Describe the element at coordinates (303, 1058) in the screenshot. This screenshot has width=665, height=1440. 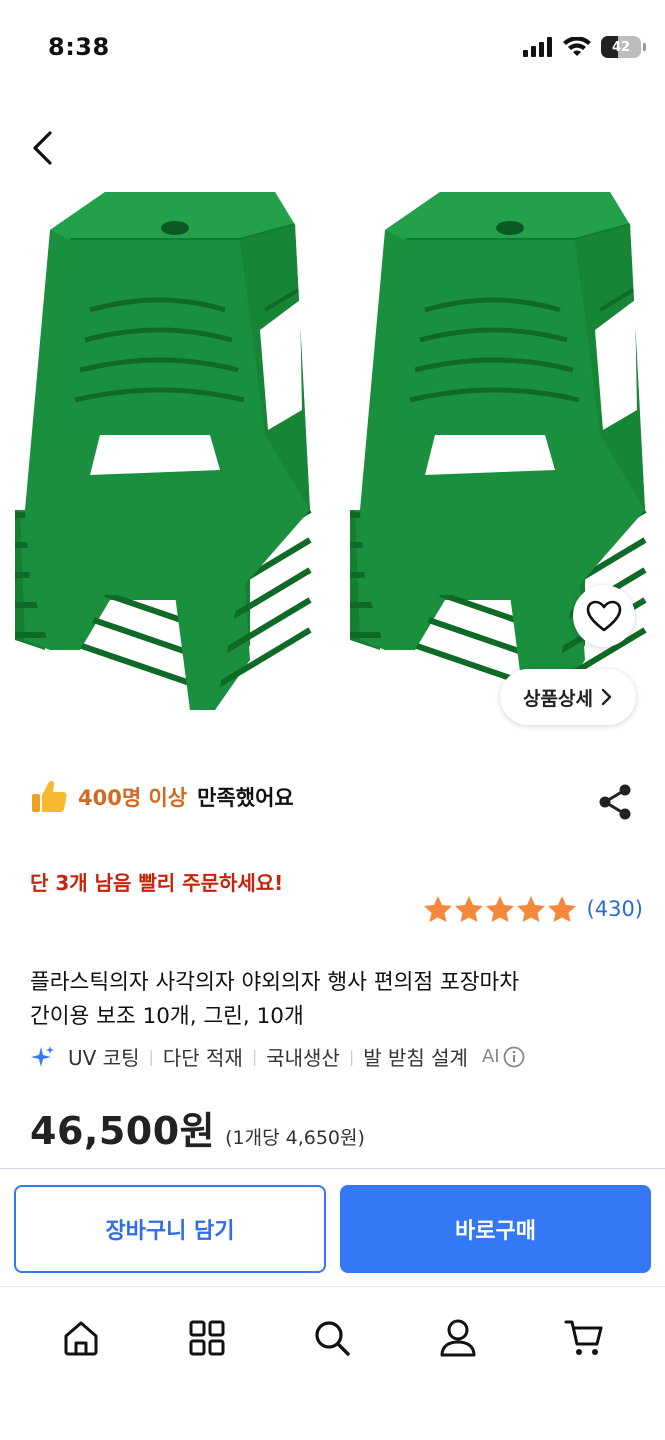
I see `feature-tag: 국내생산` at that location.